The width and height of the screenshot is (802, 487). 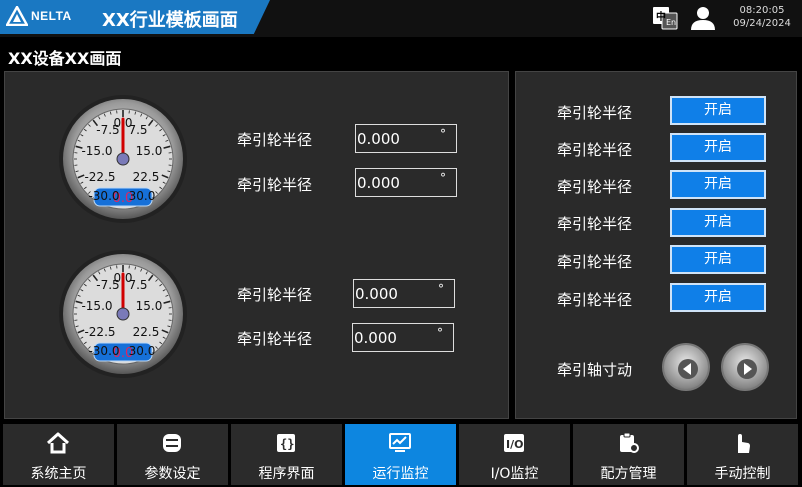 What do you see at coordinates (762, 23) in the screenshot?
I see `clock-date: 09/24/2024` at bounding box center [762, 23].